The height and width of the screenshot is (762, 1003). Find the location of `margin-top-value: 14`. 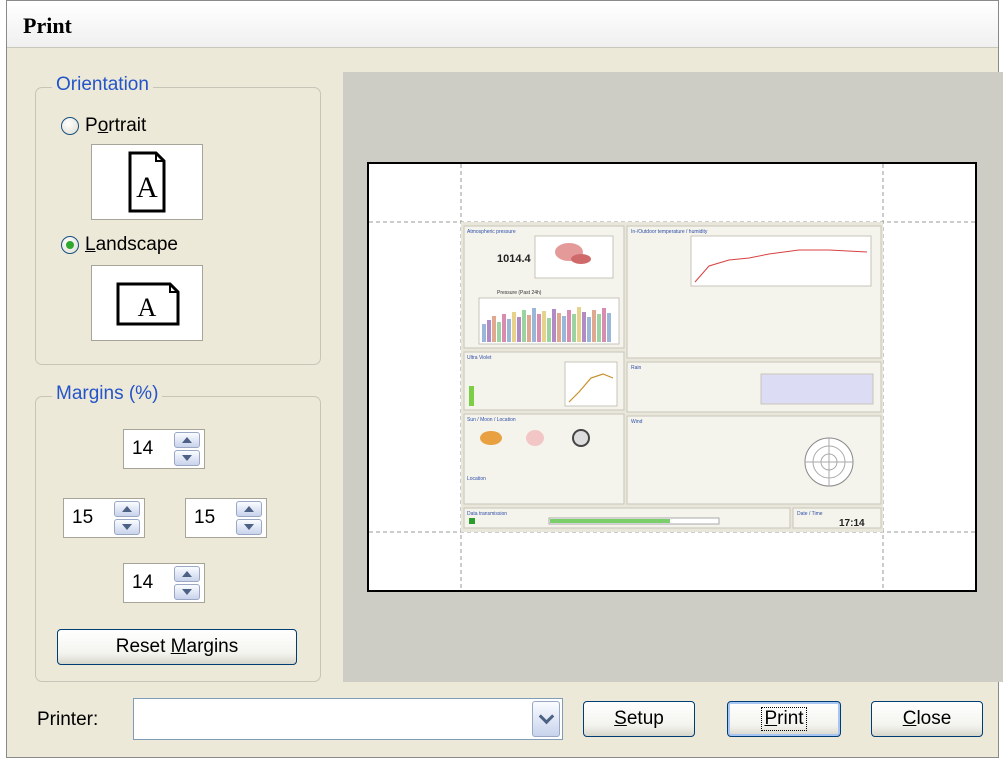

margin-top-value: 14 is located at coordinates (142, 449).